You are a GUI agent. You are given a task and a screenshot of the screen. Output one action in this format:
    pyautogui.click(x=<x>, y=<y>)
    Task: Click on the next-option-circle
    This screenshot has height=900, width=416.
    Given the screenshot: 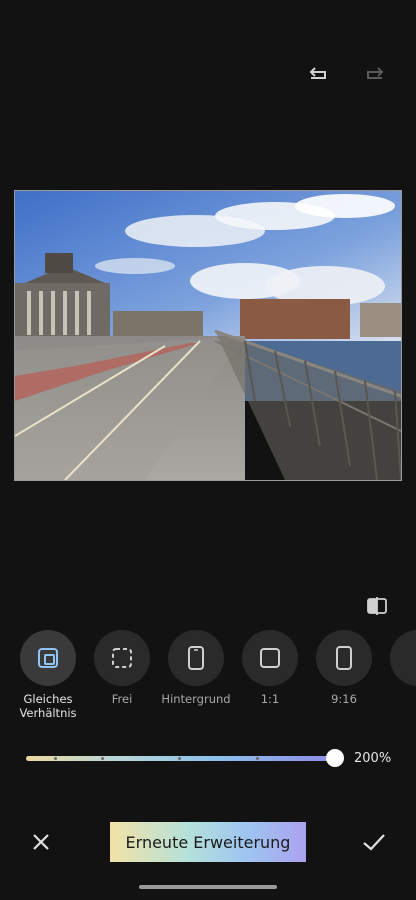 What is the action you would take?
    pyautogui.click(x=403, y=658)
    